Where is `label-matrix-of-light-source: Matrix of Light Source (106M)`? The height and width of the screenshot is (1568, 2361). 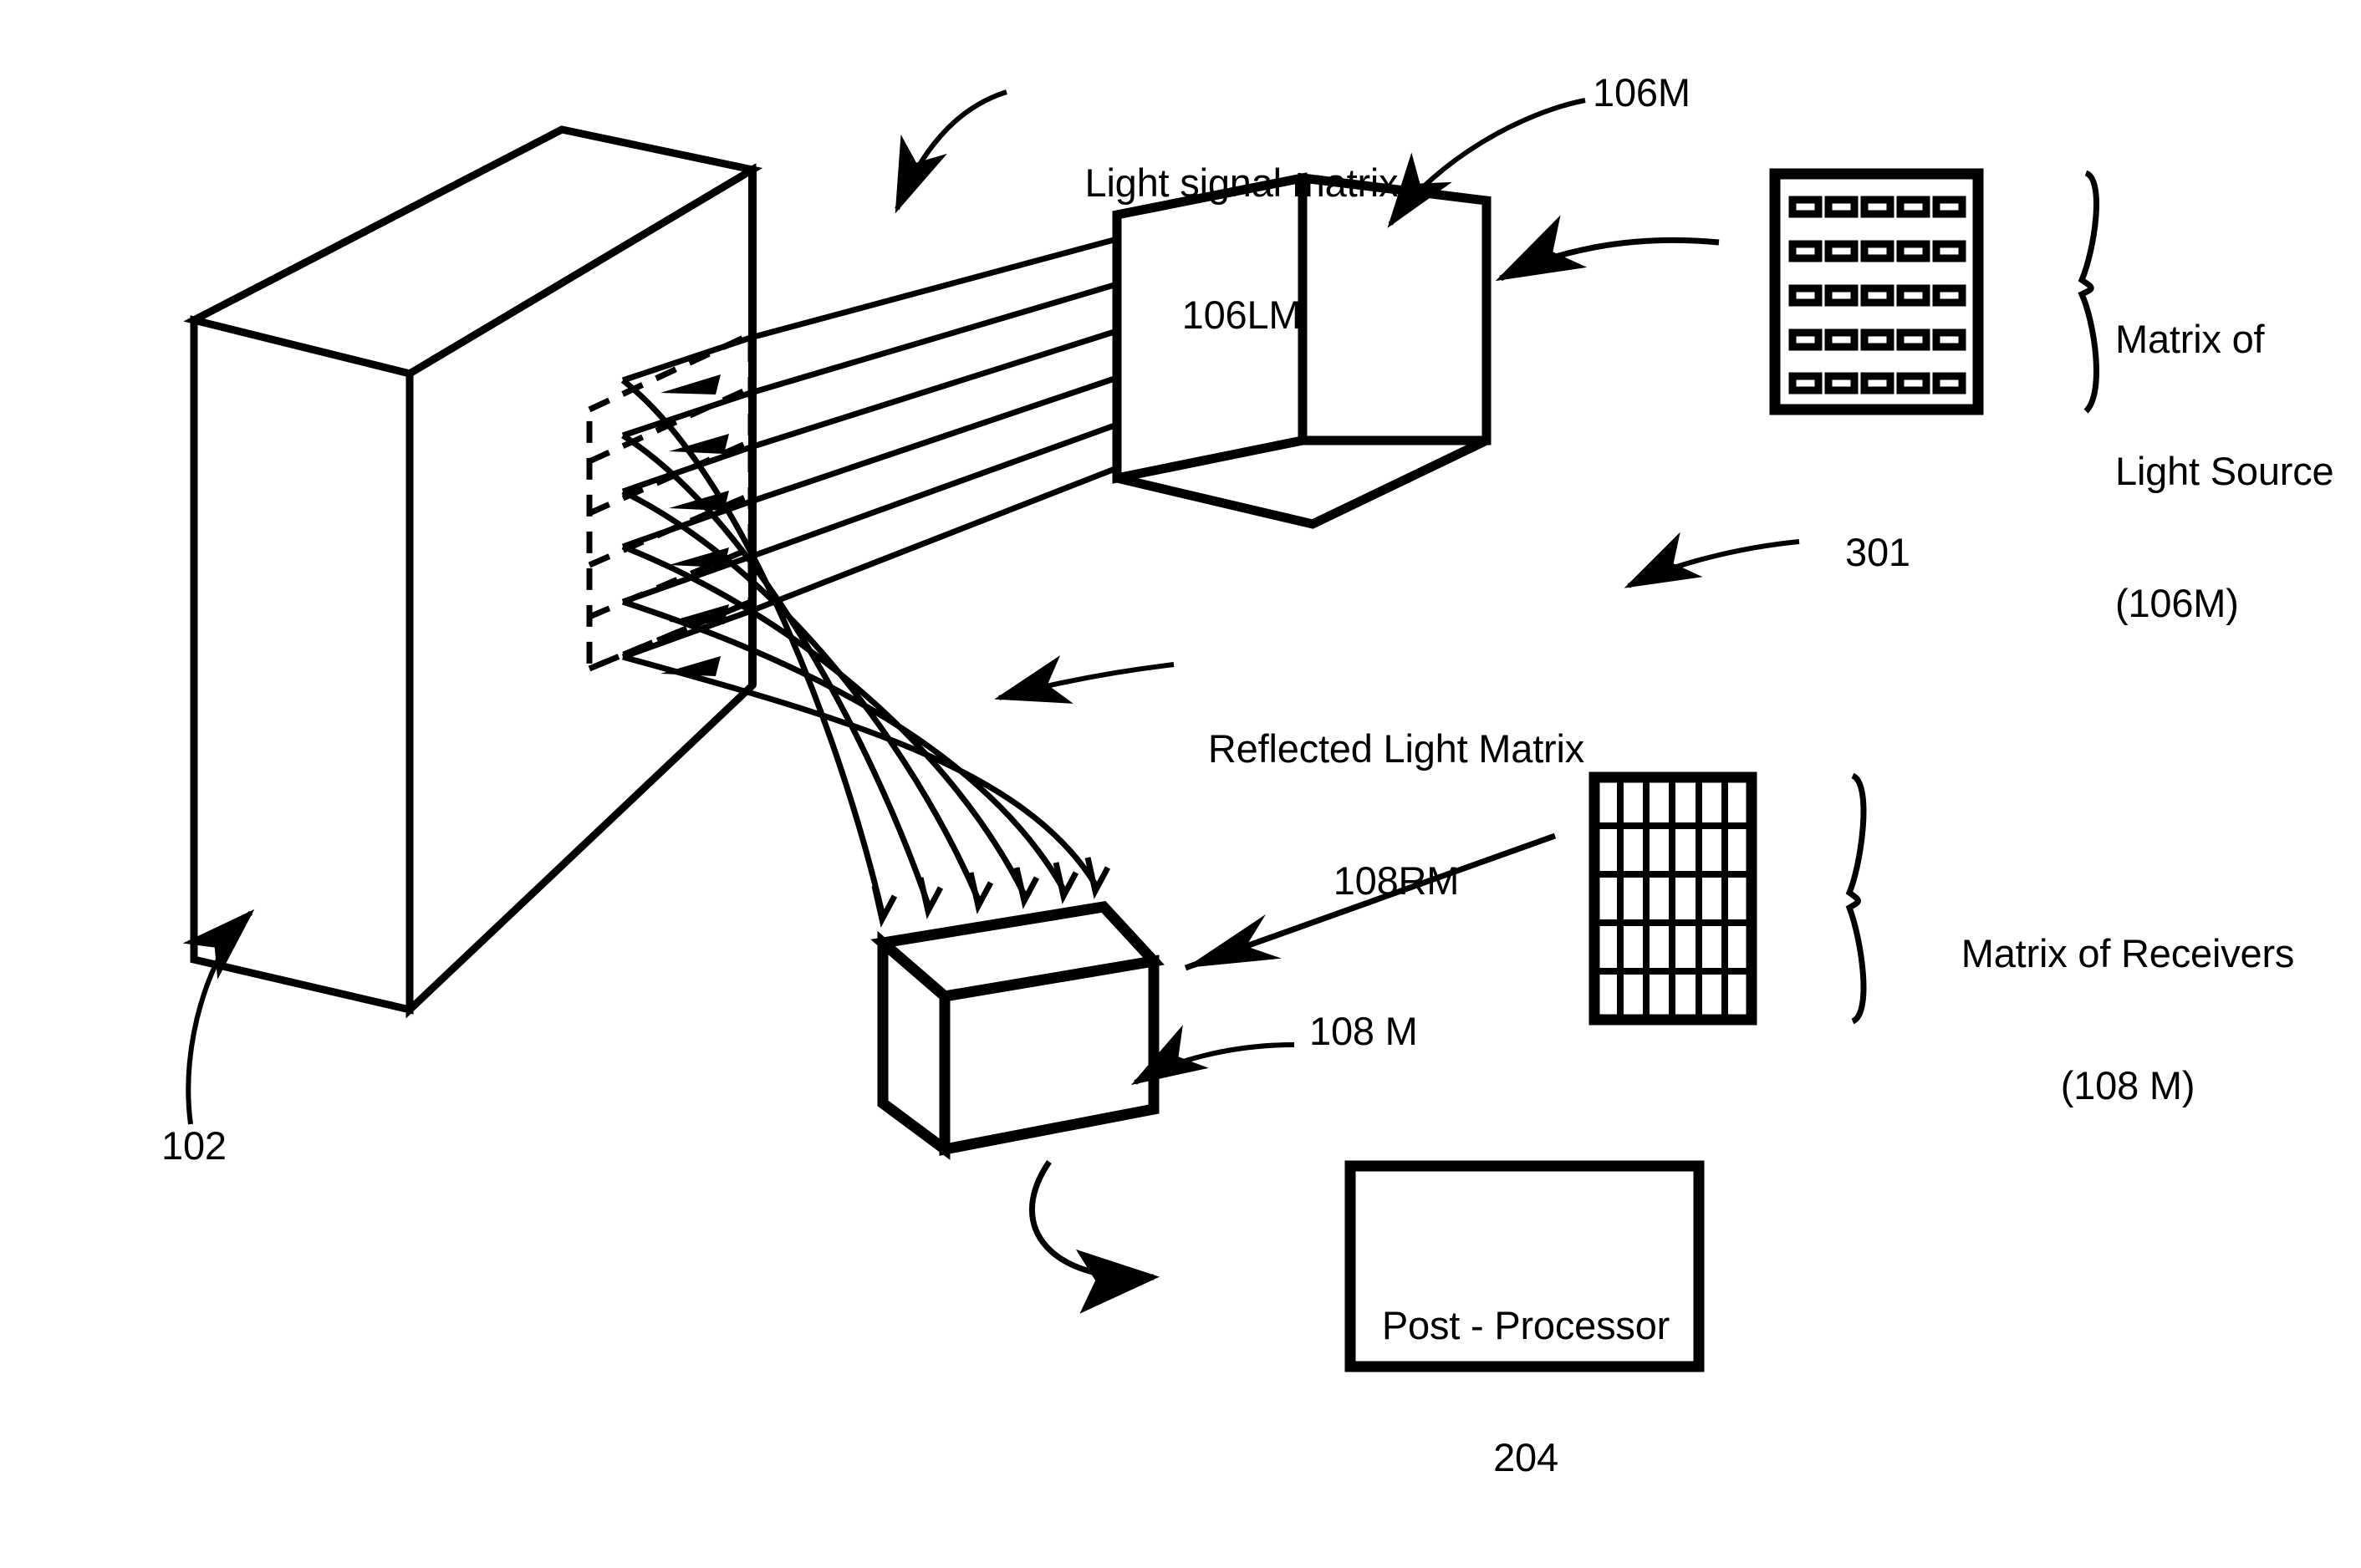 label-matrix-of-light-source: Matrix of Light Source (106M) is located at coordinates (2238, 472).